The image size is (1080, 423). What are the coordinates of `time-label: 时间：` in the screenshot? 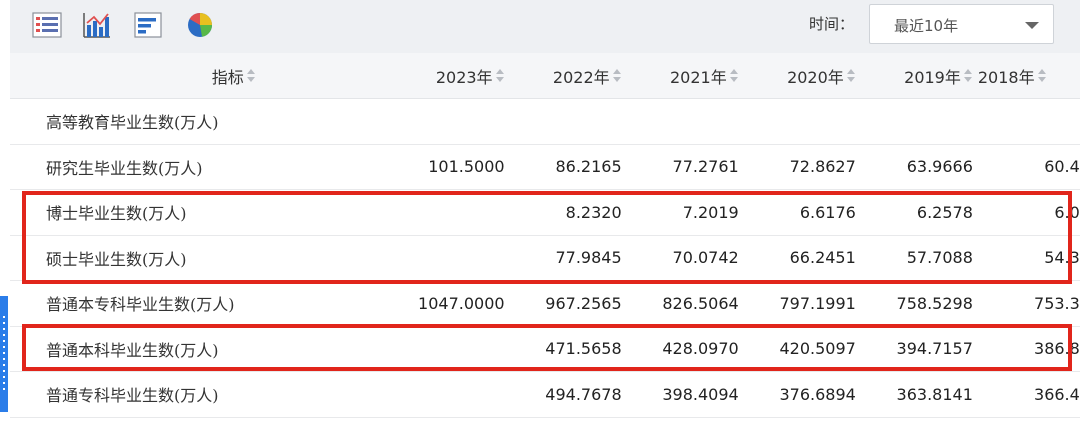 It's located at (831, 23).